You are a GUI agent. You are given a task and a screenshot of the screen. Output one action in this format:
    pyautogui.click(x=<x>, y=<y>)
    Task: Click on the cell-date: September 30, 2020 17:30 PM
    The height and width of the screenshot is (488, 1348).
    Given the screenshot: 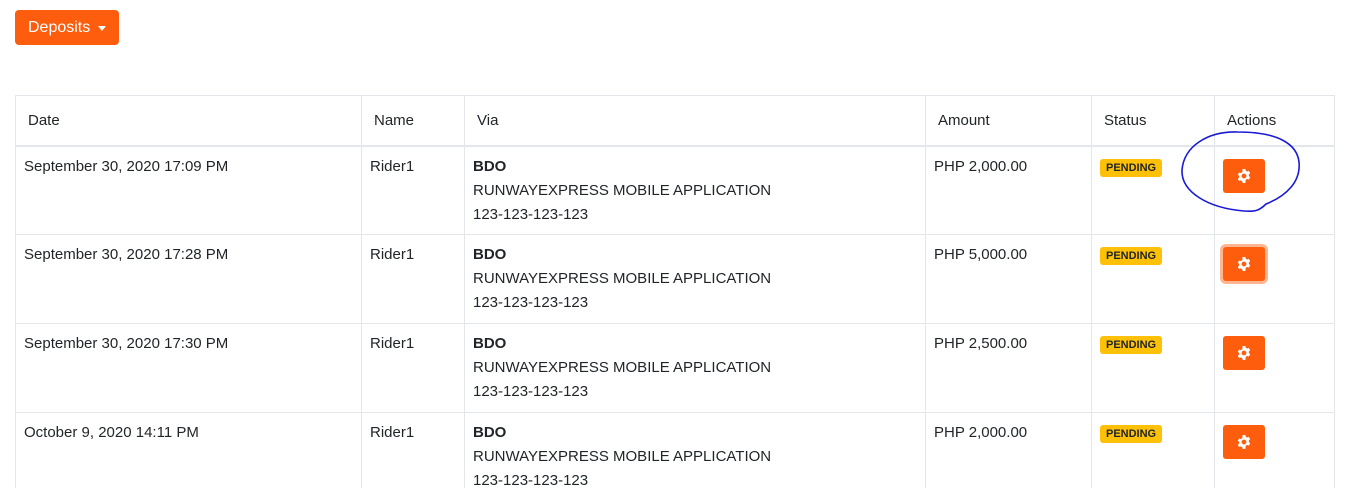 What is the action you would take?
    pyautogui.click(x=188, y=368)
    